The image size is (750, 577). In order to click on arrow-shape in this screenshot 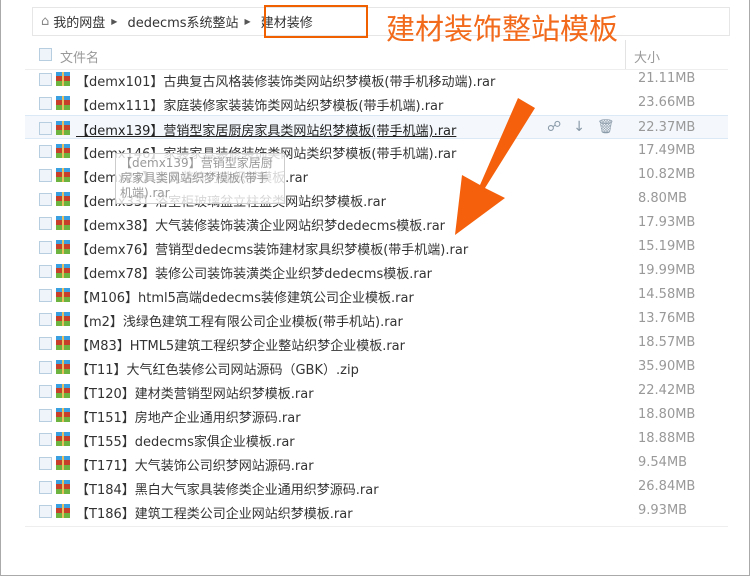, I will do `click(495, 166)`.